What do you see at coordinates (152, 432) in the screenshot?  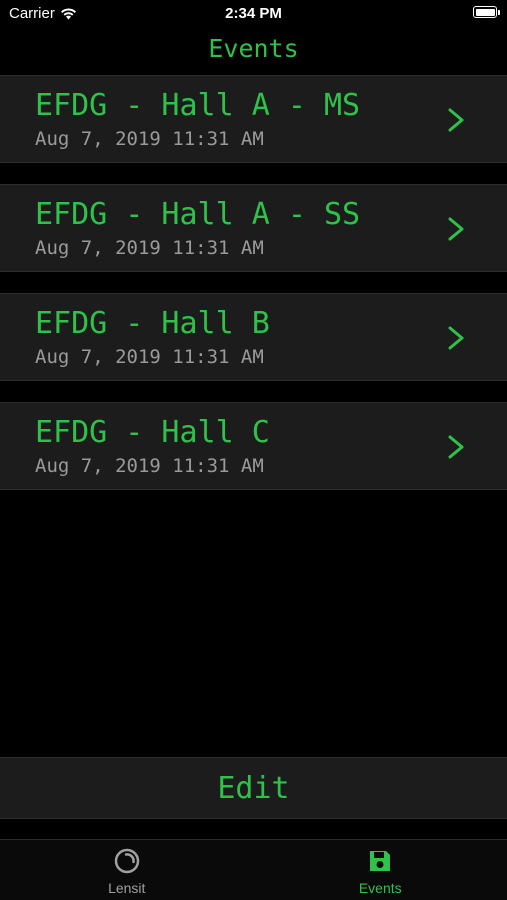 I see `event-title: EFDG - Hall C` at bounding box center [152, 432].